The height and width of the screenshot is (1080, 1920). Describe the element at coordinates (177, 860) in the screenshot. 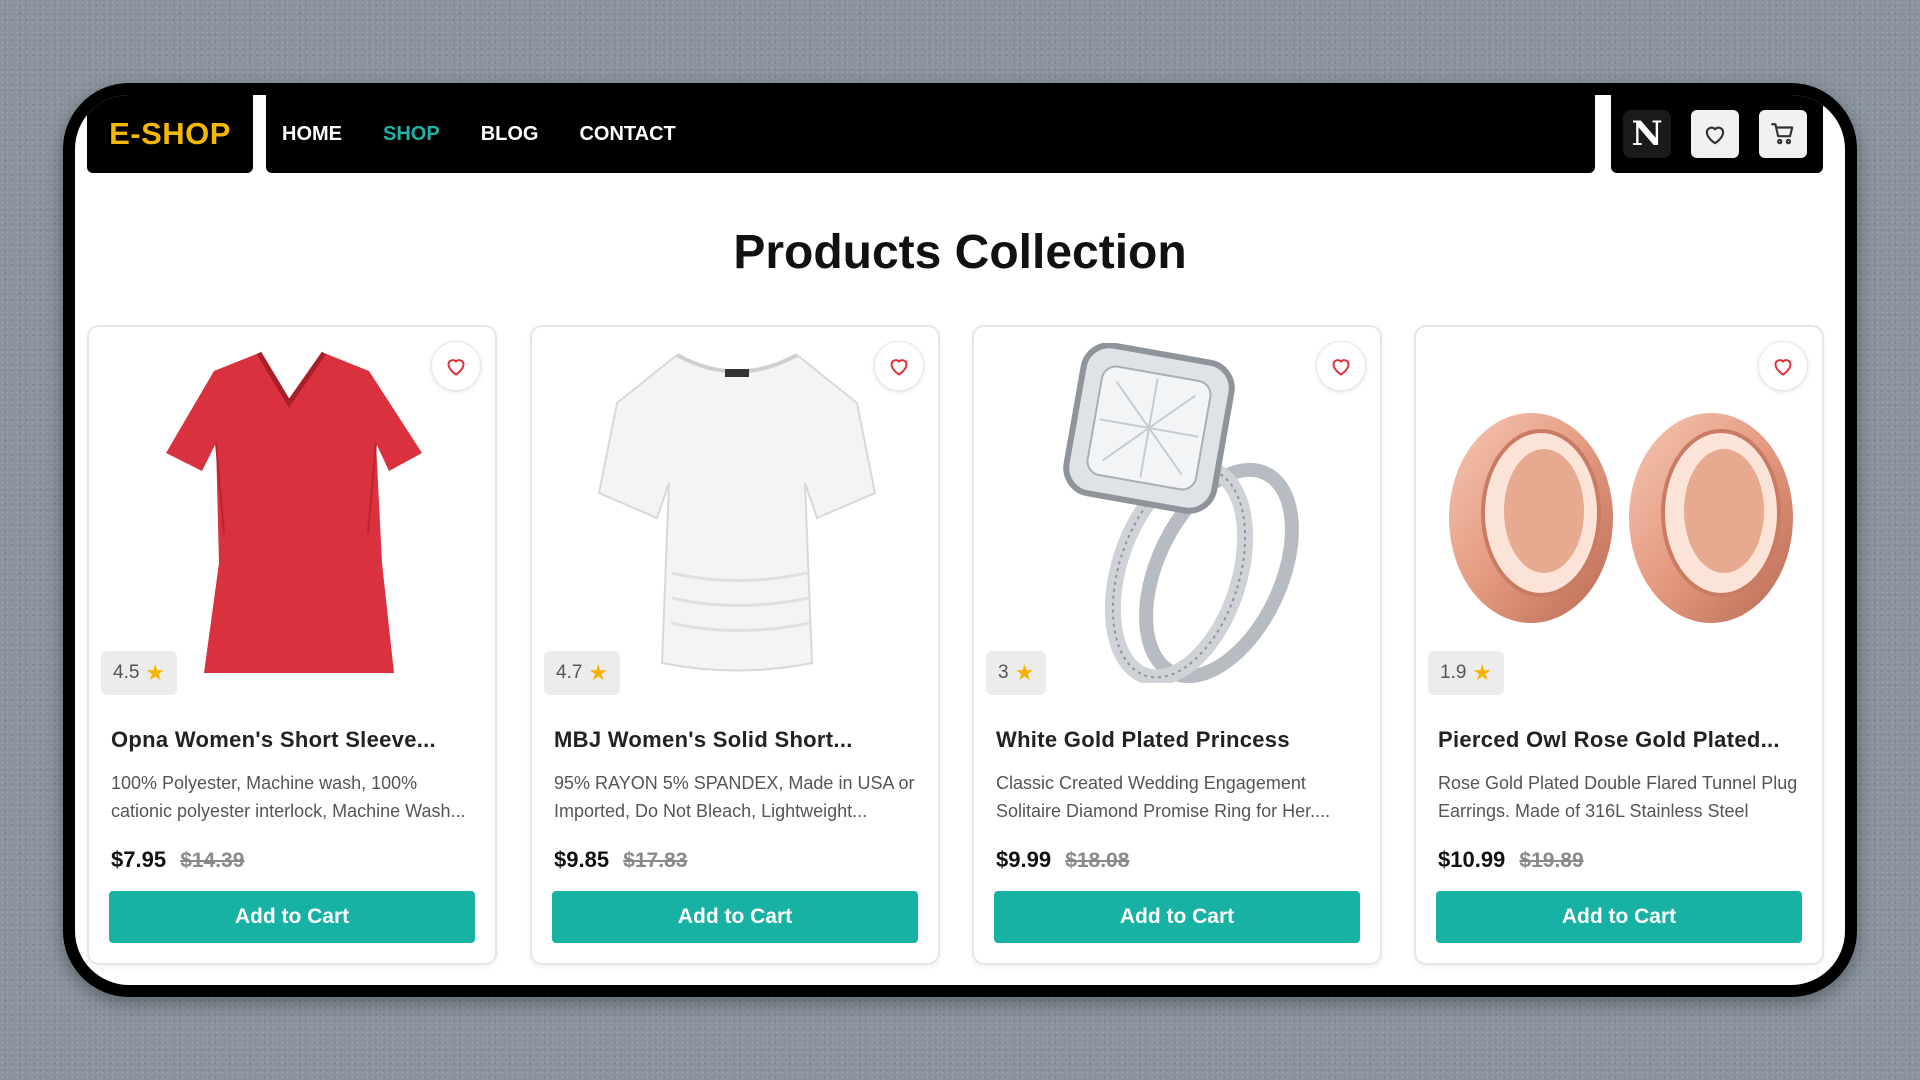

I see `price-row: $7.95 $14.39` at that location.